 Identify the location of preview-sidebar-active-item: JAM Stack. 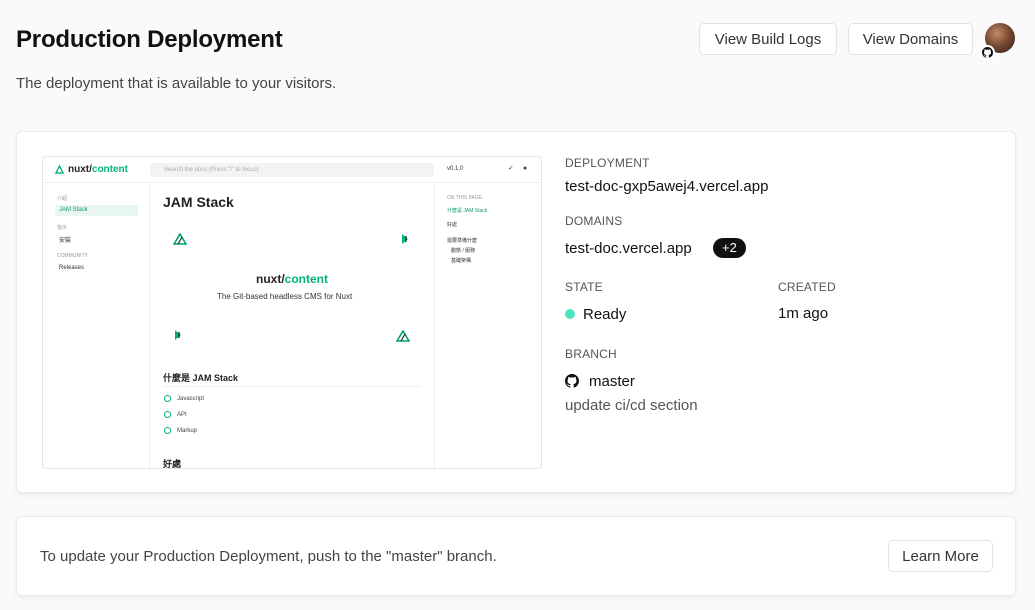
(96, 210).